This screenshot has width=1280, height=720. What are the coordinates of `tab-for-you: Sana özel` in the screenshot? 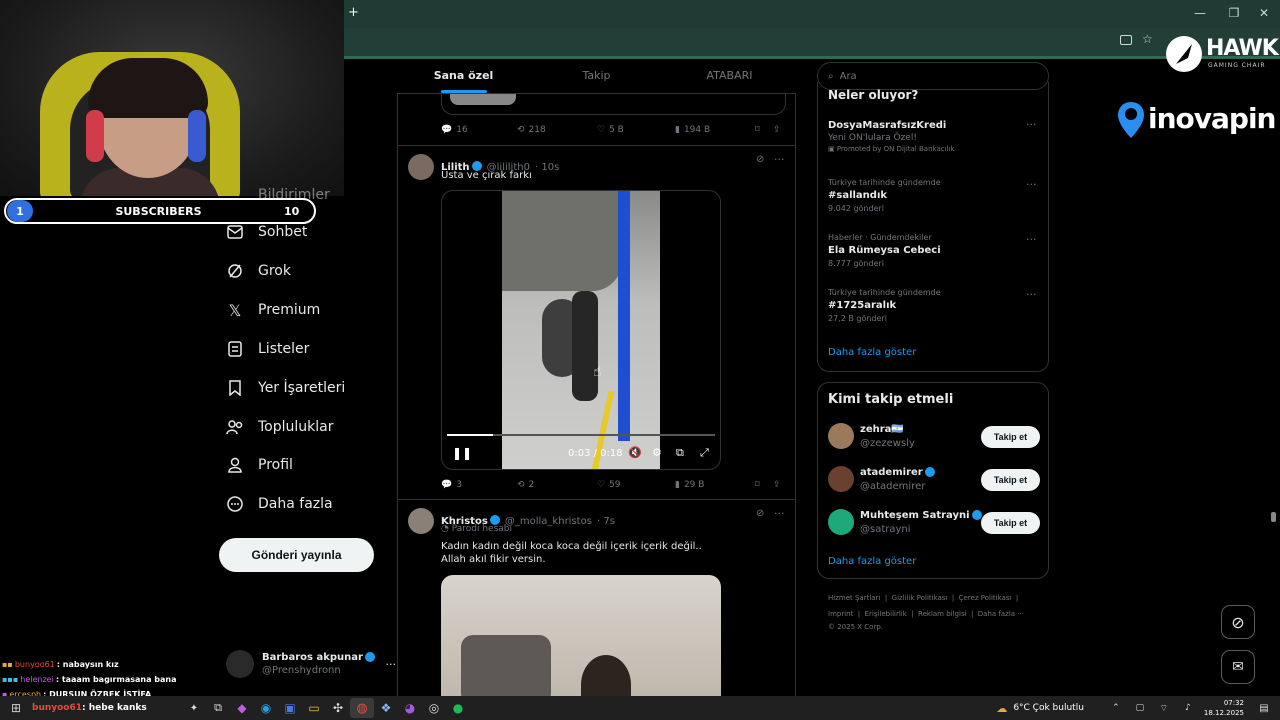 It's located at (463, 76).